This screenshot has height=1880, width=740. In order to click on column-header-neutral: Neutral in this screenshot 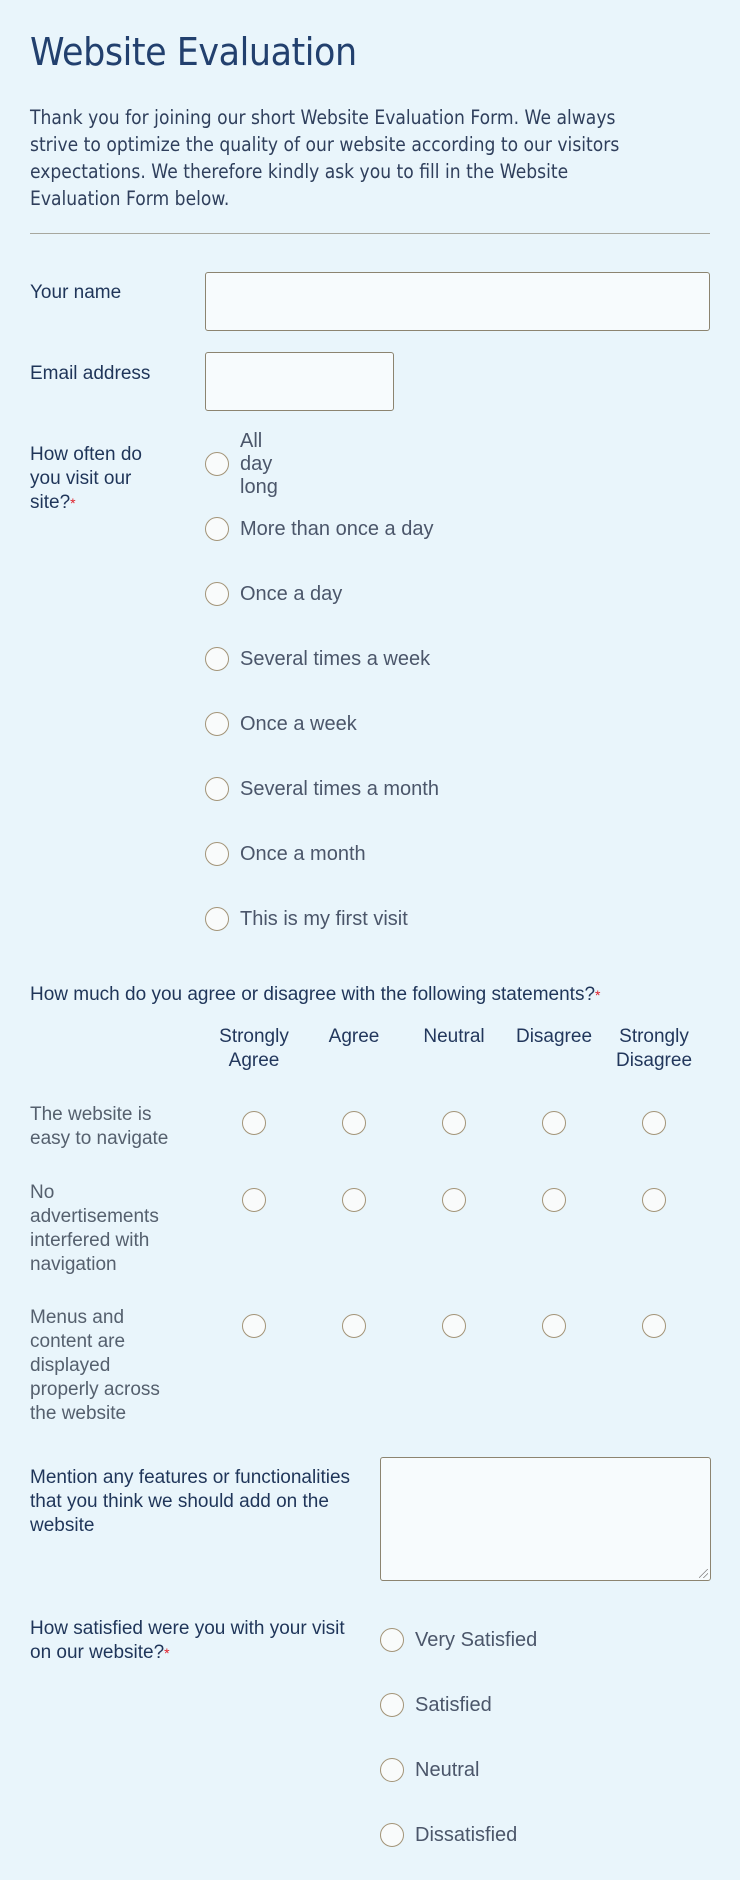, I will do `click(454, 1036)`.